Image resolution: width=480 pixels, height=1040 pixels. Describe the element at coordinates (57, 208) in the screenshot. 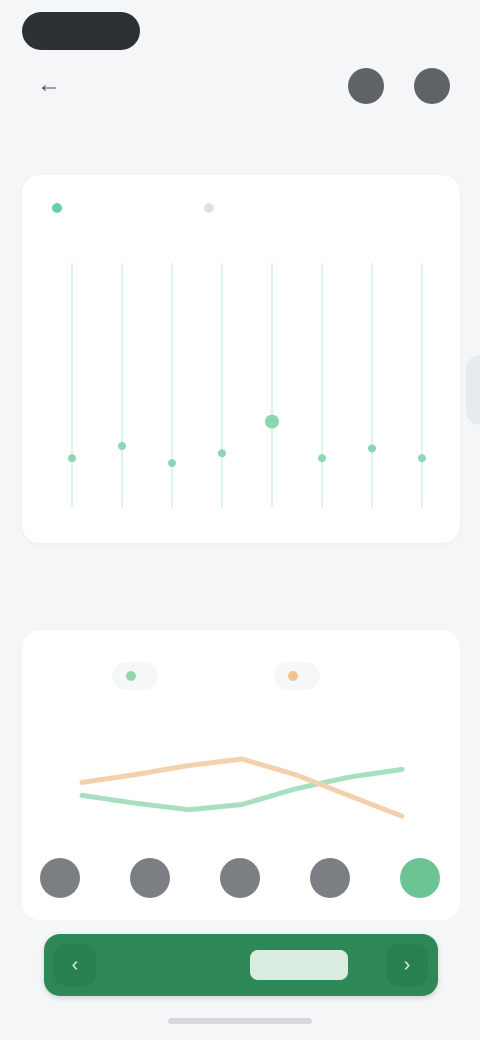

I see `legend-dot-green` at that location.